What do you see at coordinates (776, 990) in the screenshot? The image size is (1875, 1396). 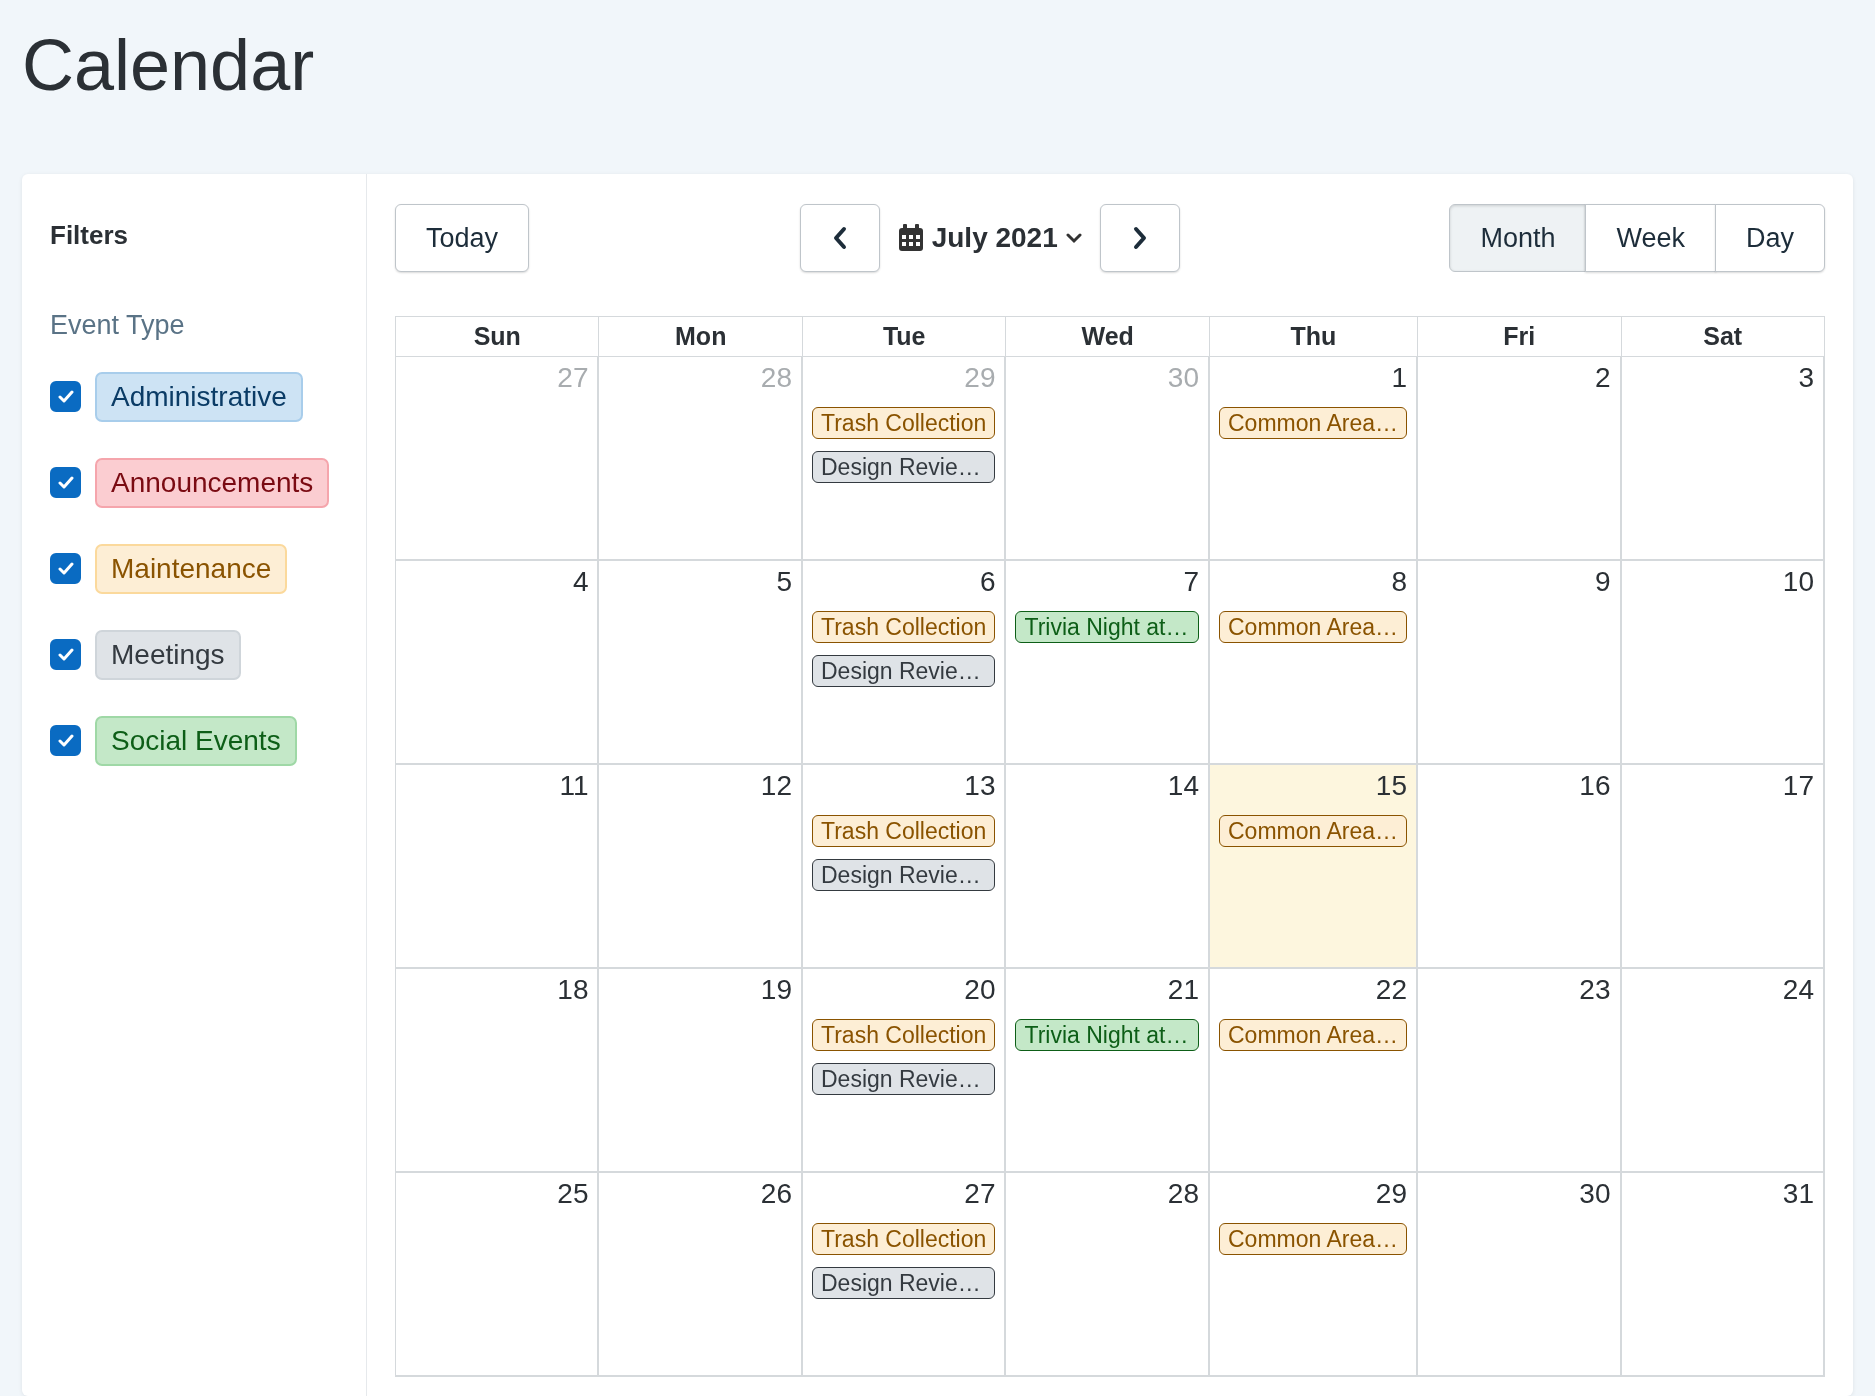 I see `day-number: 19` at bounding box center [776, 990].